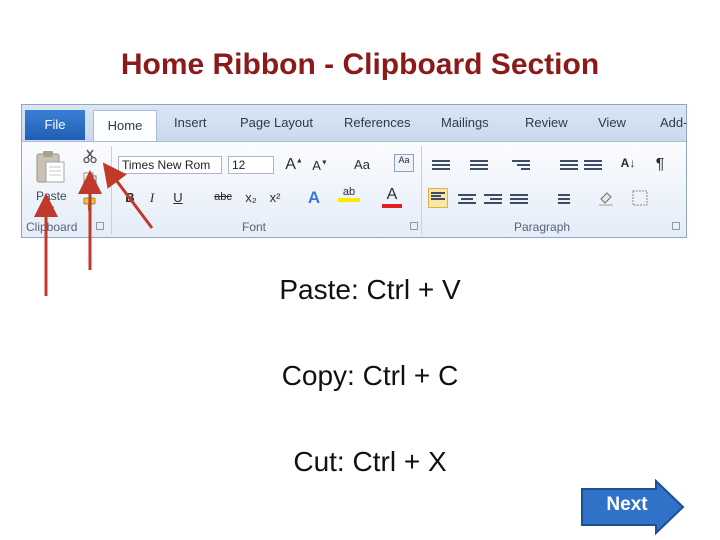  Describe the element at coordinates (627, 505) in the screenshot. I see `next-button: Next` at that location.